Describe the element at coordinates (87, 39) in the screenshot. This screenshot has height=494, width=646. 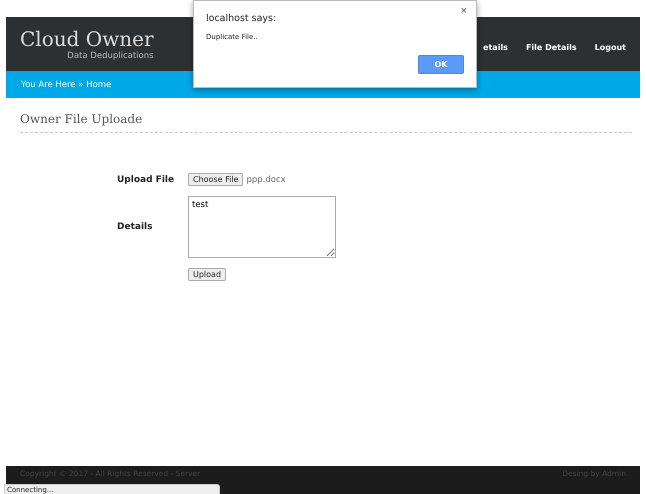
I see `site-title: Cloud Owner` at that location.